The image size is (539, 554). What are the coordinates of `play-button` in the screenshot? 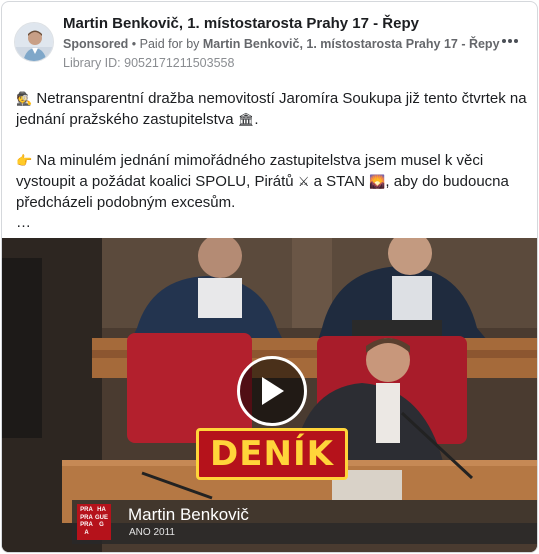 It's located at (272, 391).